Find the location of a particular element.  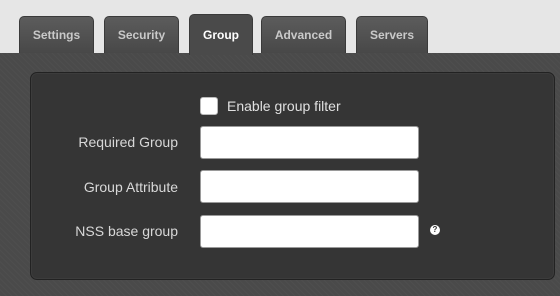

group-attribute-label: Group Attribute is located at coordinates (130, 187).